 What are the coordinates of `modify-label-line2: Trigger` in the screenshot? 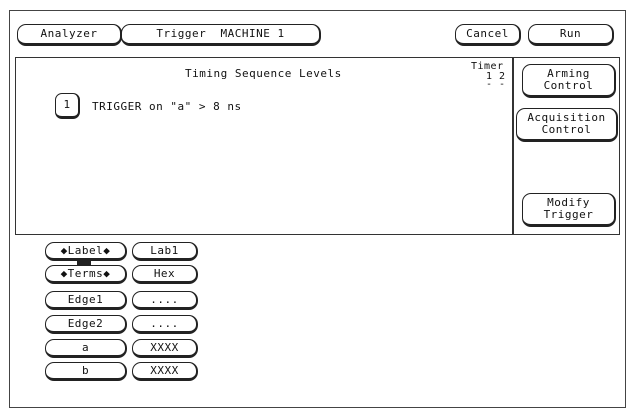 It's located at (568, 214).